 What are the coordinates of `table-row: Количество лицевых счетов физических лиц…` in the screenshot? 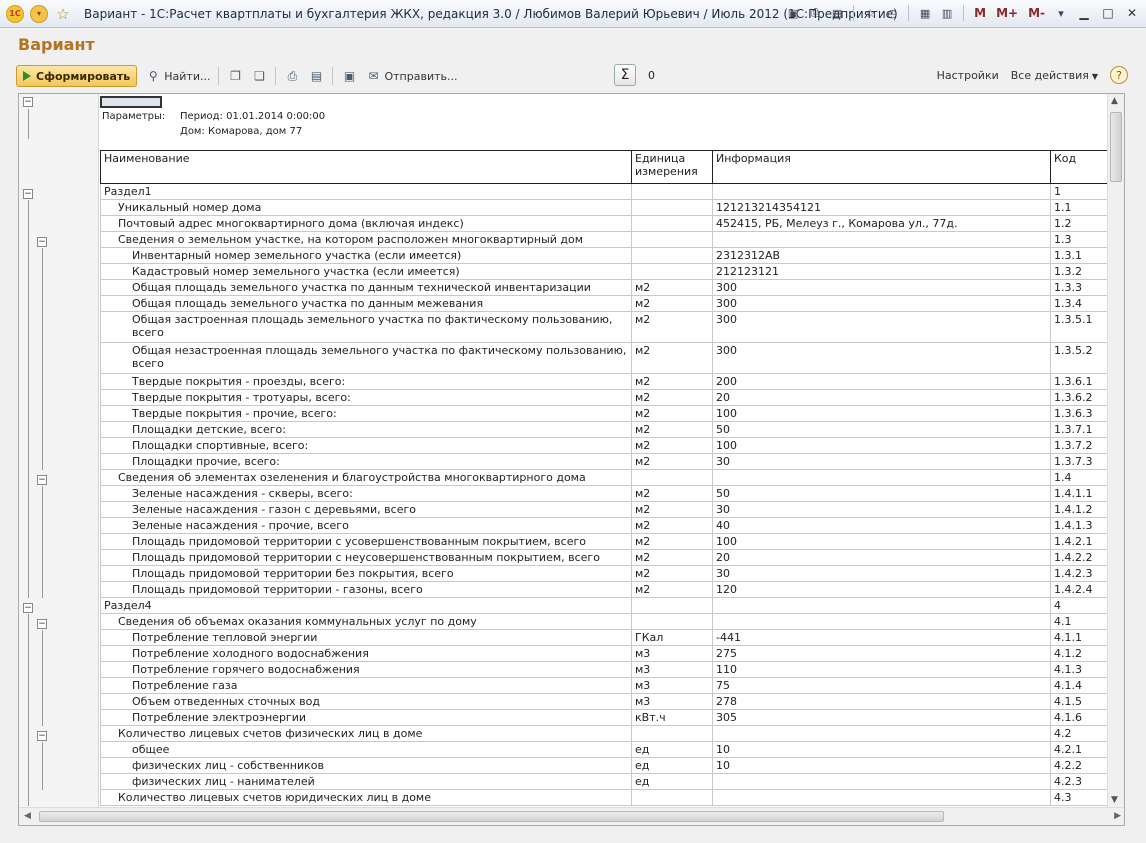 It's located at (604, 733).